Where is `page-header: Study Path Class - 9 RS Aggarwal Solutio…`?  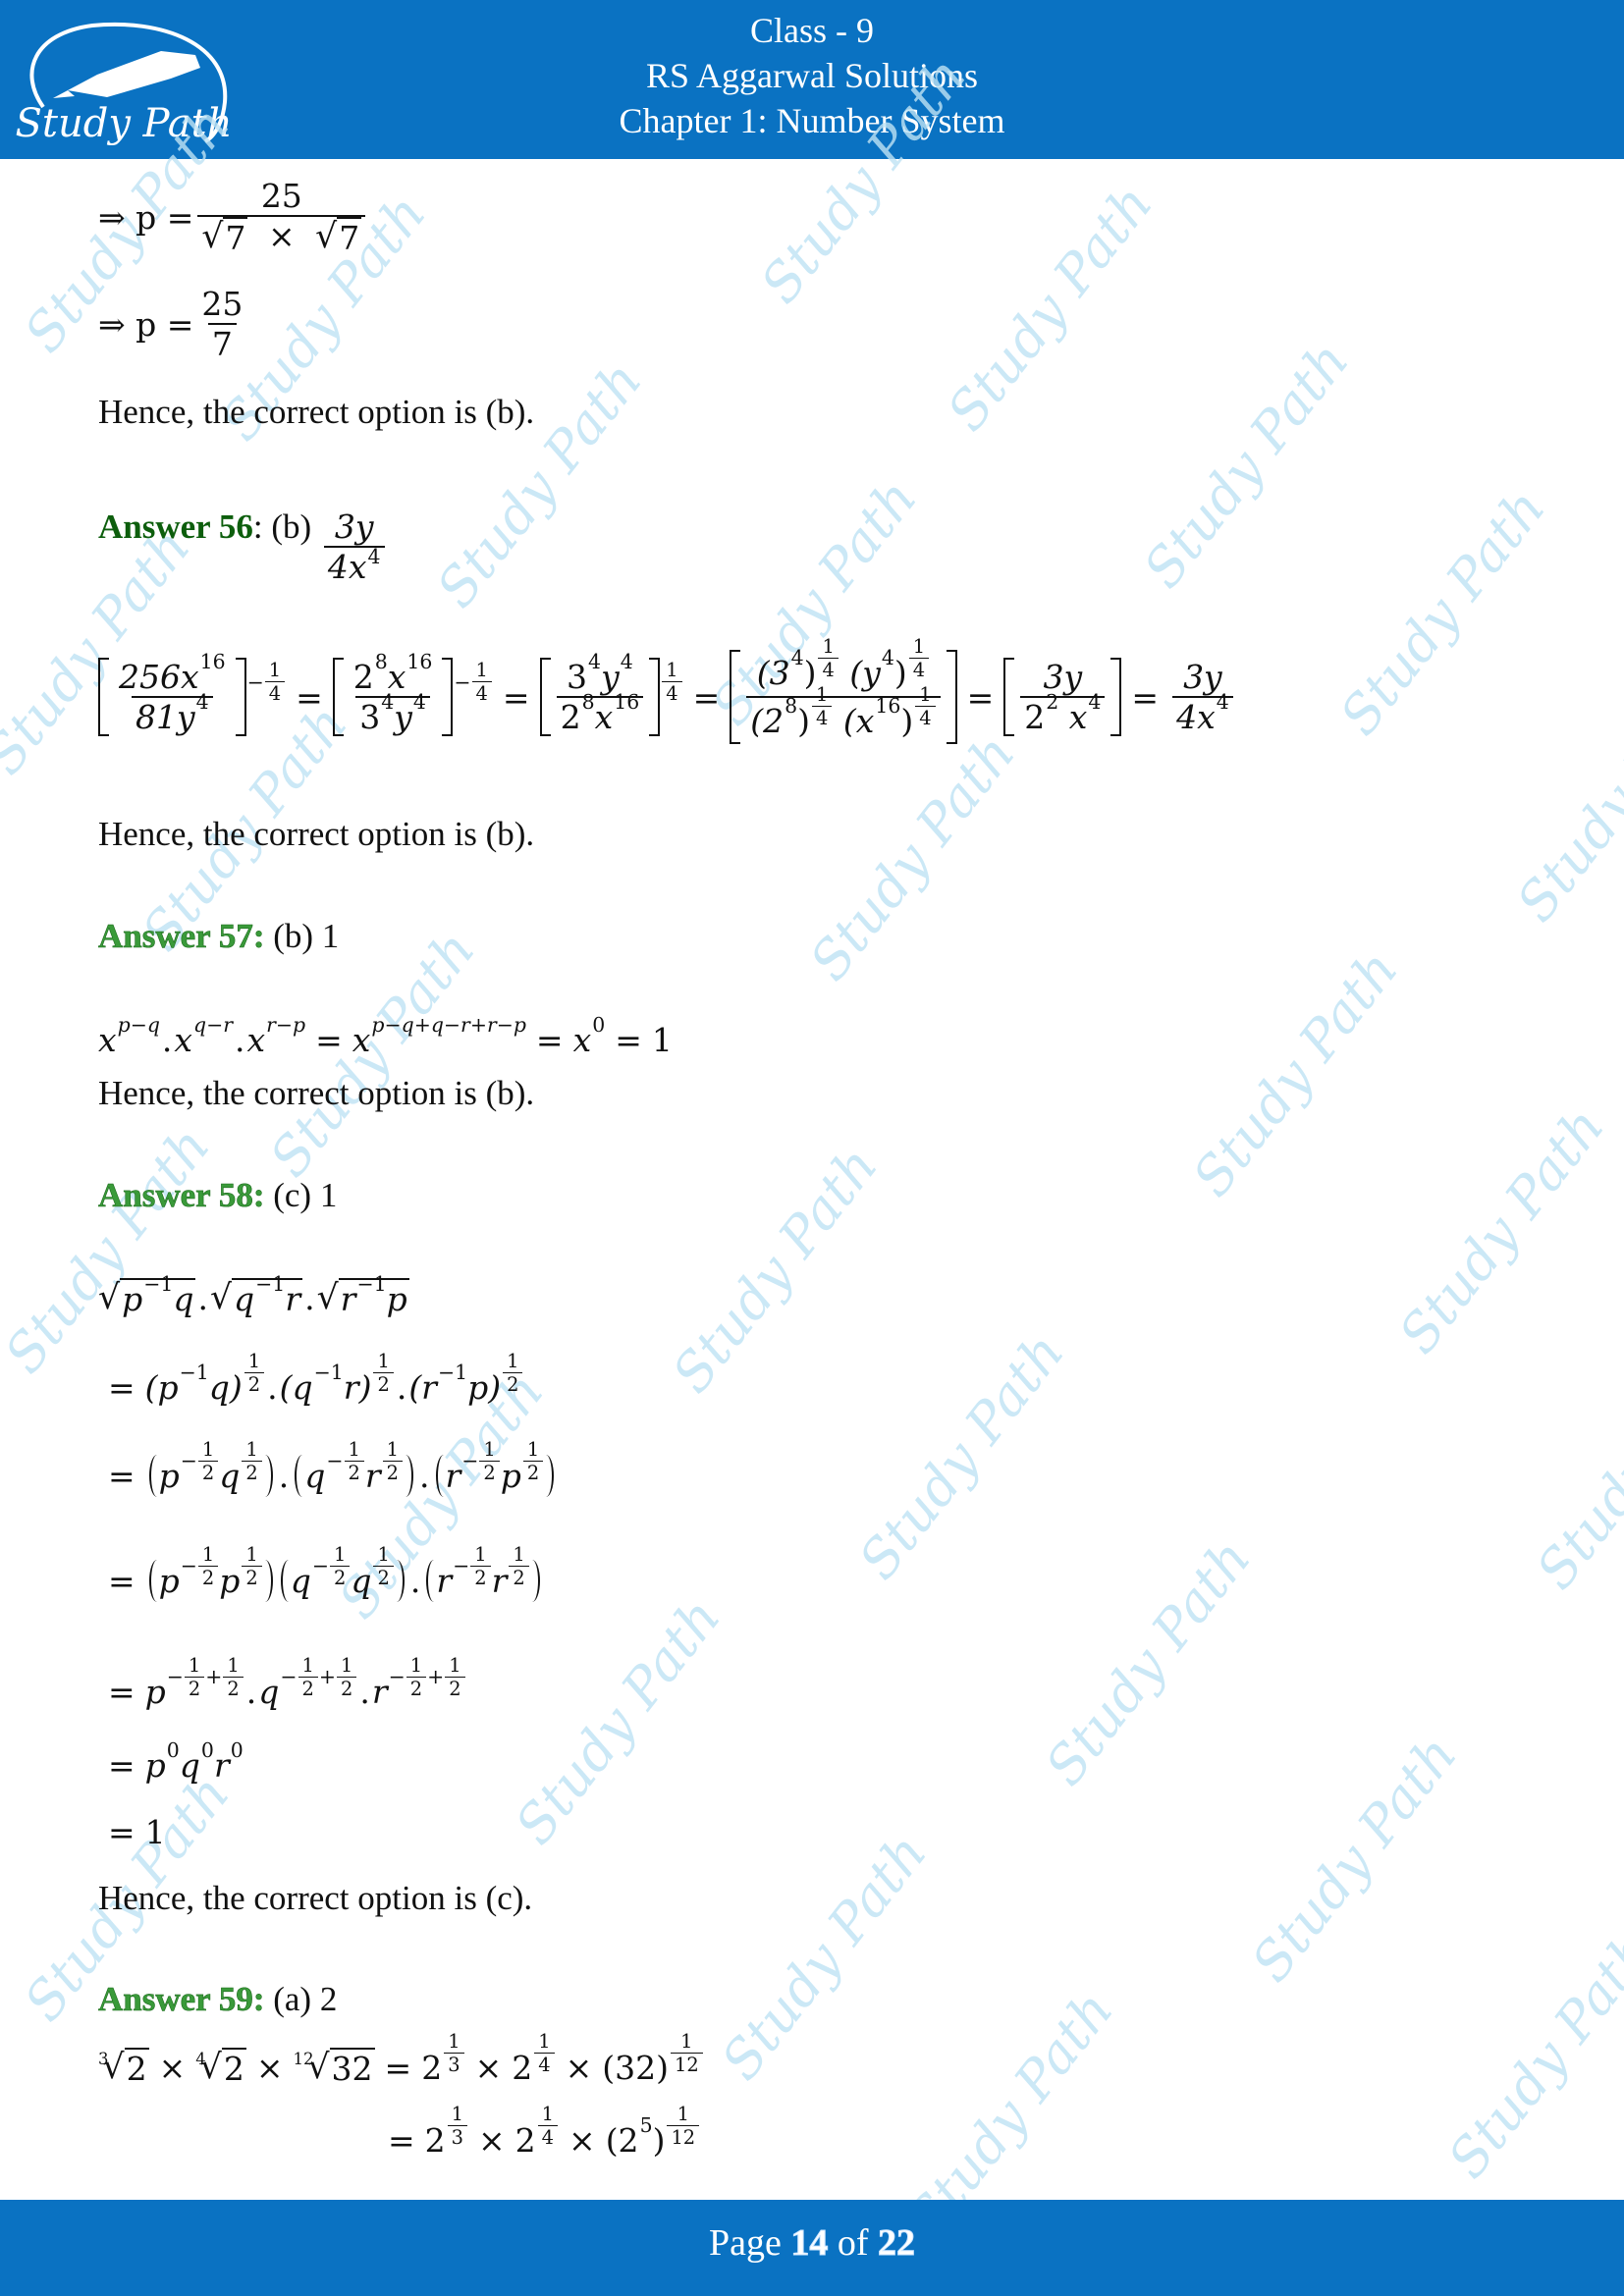
page-header: Study Path Class - 9 RS Aggarwal Solutio… is located at coordinates (812, 79).